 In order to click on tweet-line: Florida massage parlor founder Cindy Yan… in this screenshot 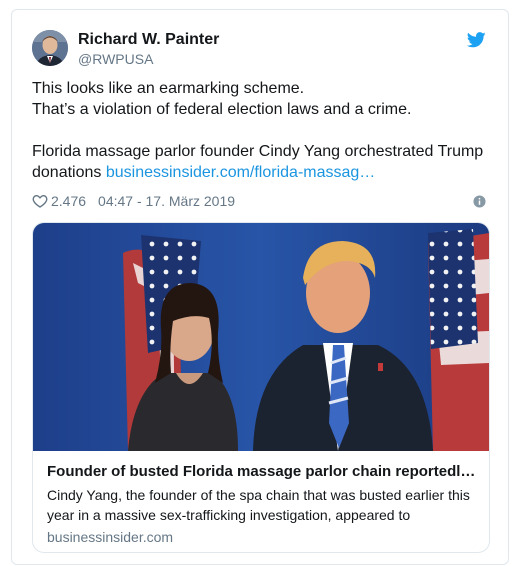, I will do `click(258, 151)`.